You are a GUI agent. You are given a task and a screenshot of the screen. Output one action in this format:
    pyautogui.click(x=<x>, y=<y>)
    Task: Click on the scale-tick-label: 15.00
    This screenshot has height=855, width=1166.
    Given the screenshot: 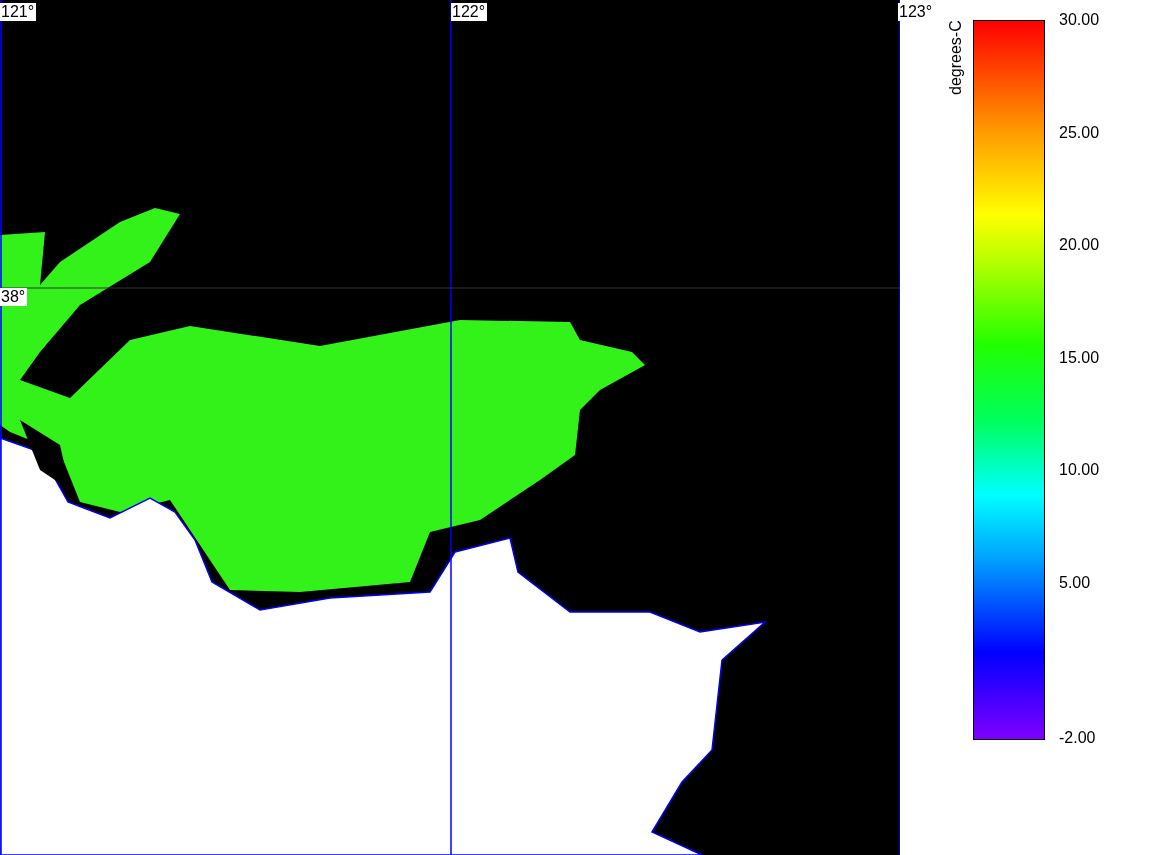 What is the action you would take?
    pyautogui.click(x=1079, y=357)
    